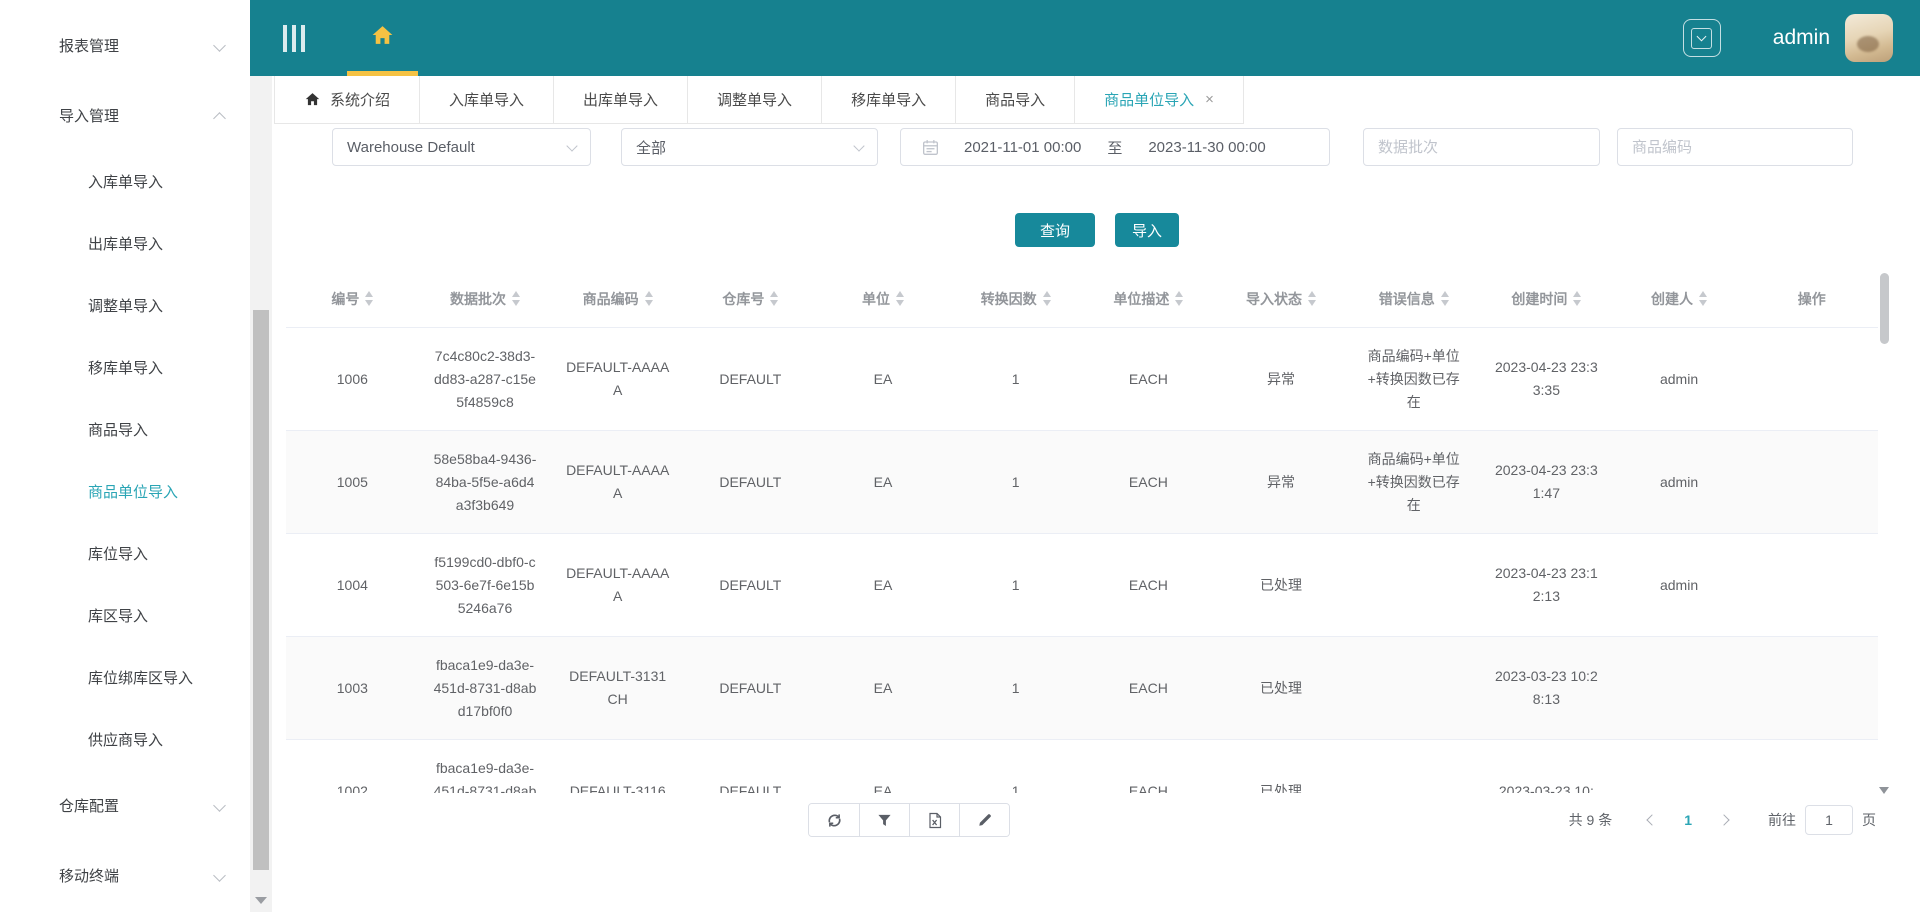 Image resolution: width=1920 pixels, height=912 pixels. What do you see at coordinates (294, 38) in the screenshot?
I see `collapse-menu-button` at bounding box center [294, 38].